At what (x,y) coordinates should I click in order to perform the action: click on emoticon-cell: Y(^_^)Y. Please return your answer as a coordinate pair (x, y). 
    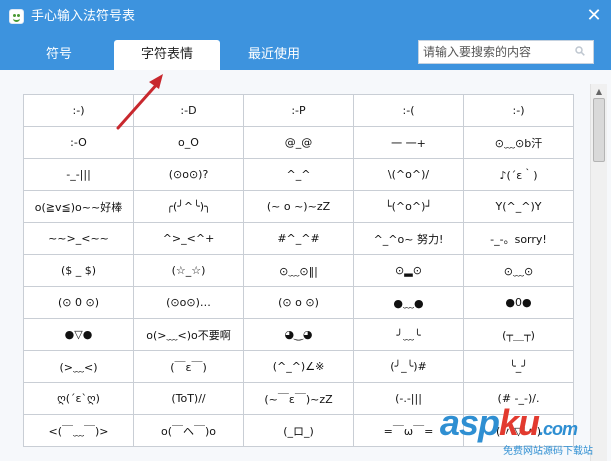
    Looking at the image, I should click on (518, 206).